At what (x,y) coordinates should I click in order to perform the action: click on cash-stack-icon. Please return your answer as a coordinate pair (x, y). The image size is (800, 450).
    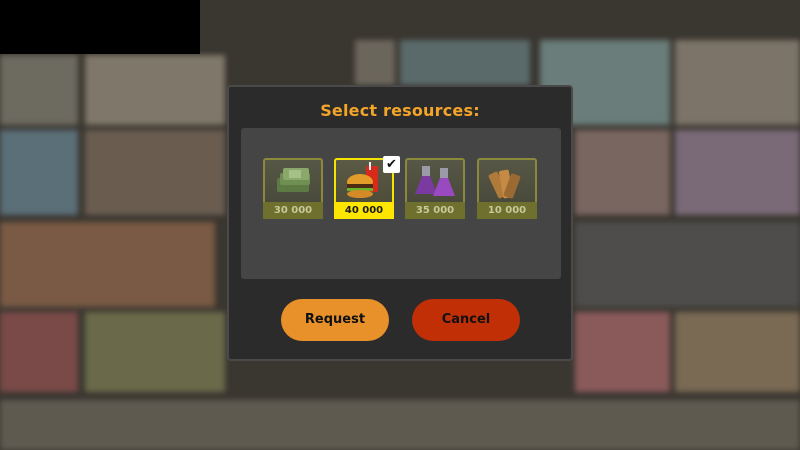
    Looking at the image, I should click on (293, 180).